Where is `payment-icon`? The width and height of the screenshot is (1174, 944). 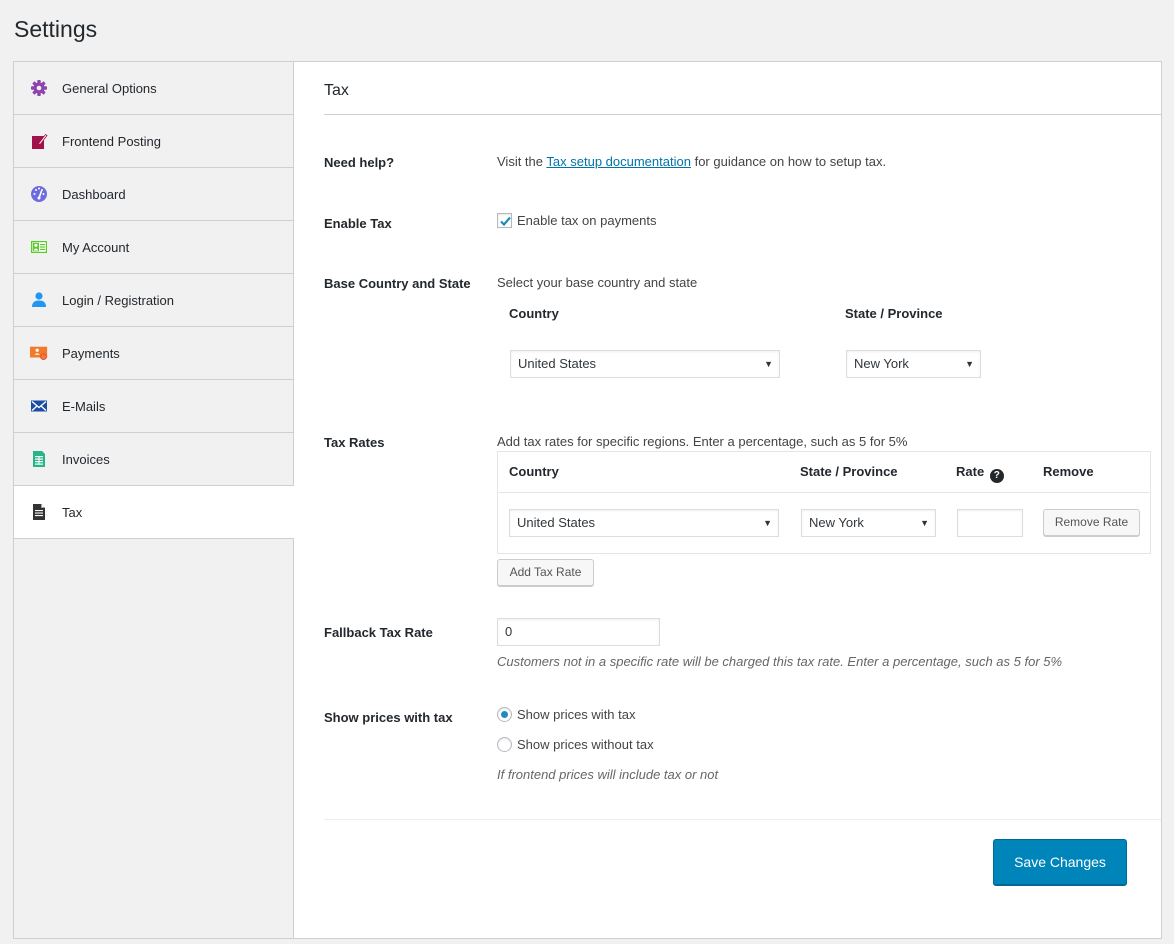 payment-icon is located at coordinates (39, 353).